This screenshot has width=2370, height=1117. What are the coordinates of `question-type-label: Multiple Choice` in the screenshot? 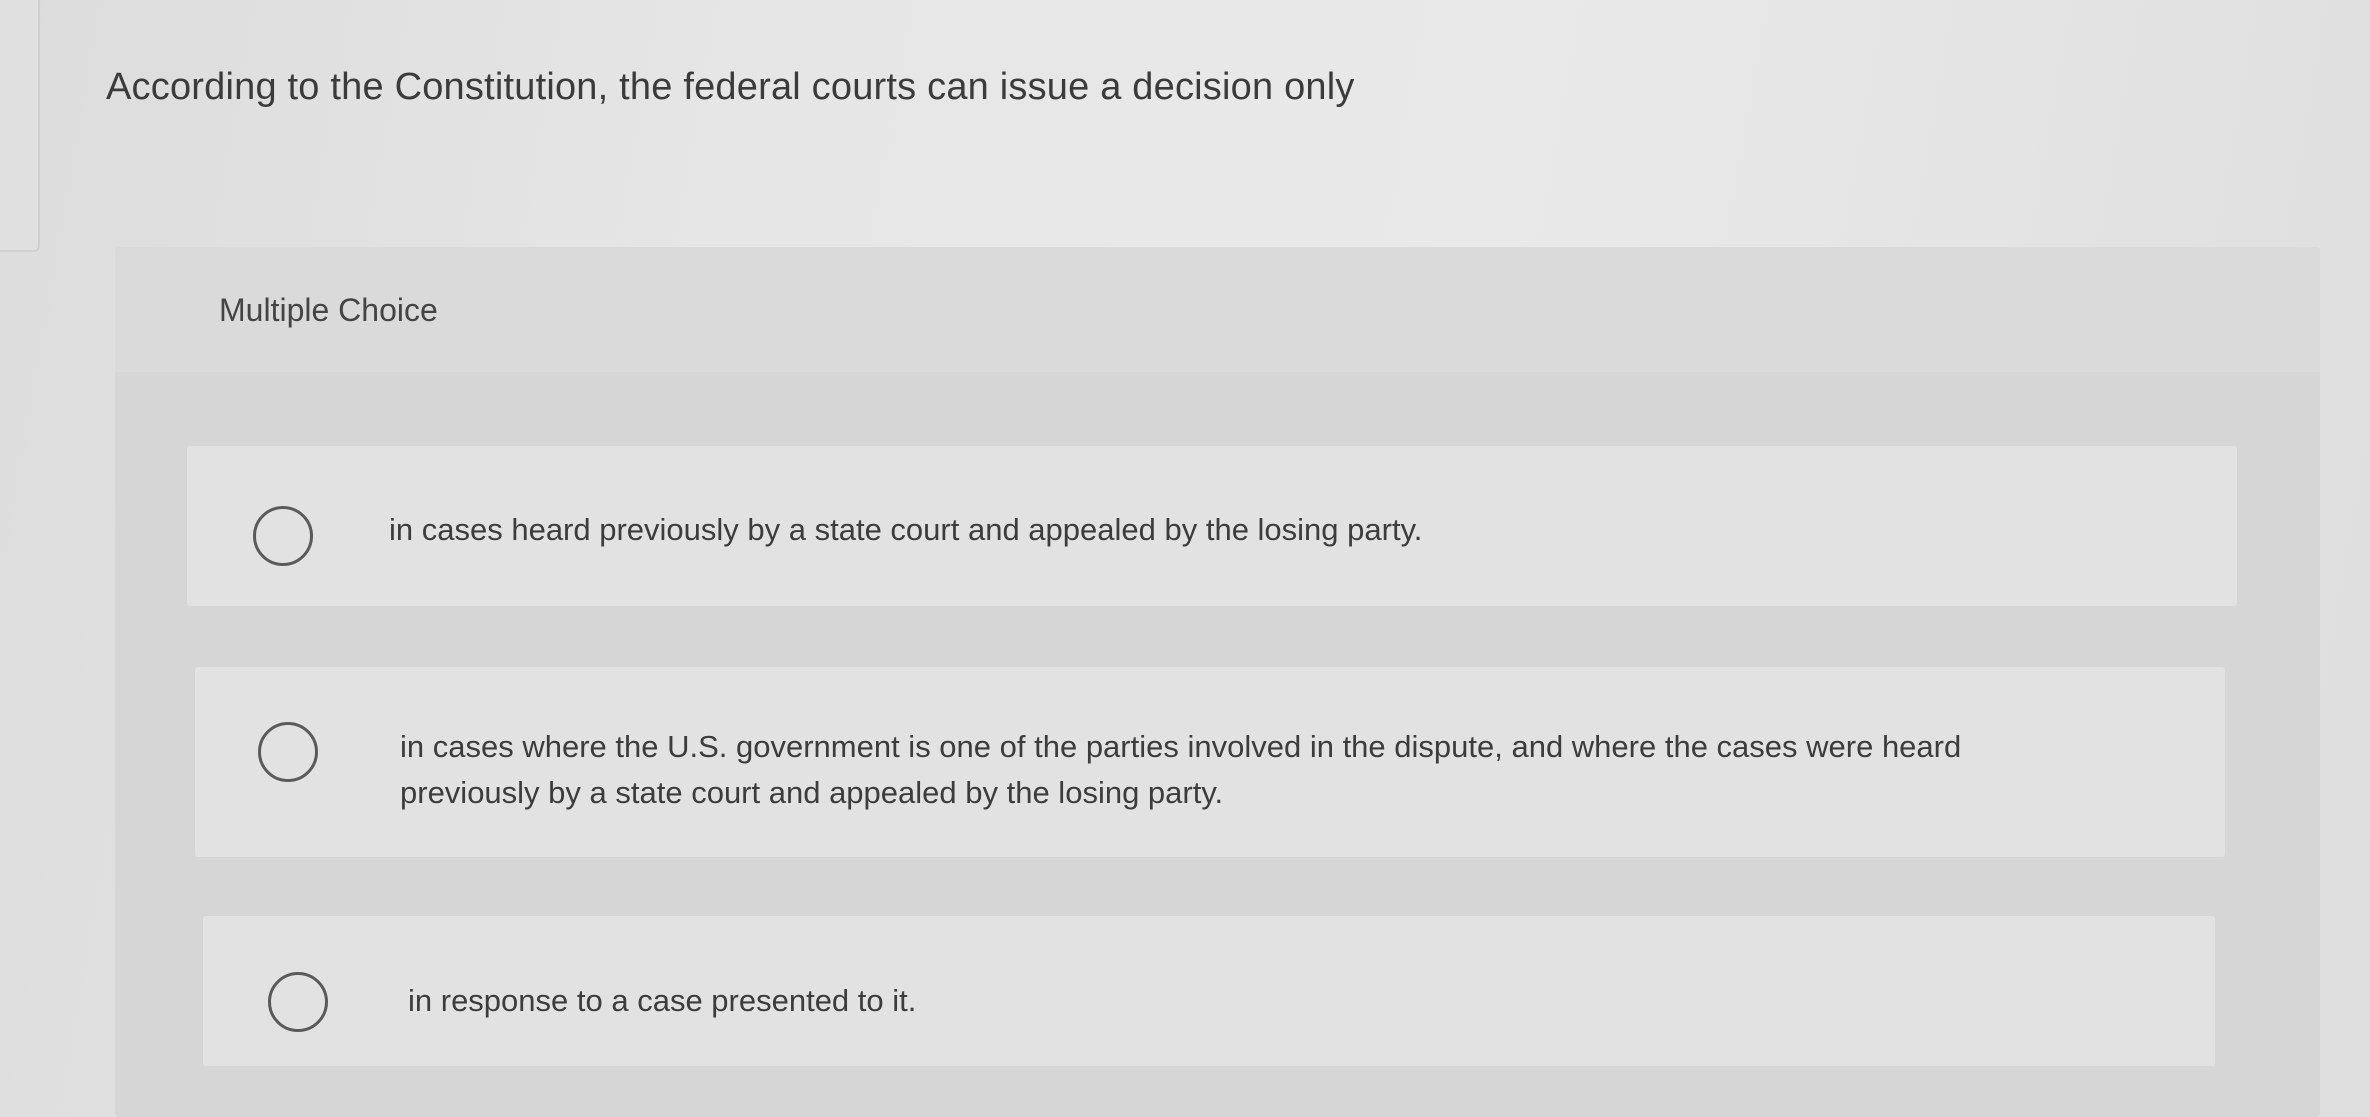 It's located at (328, 310).